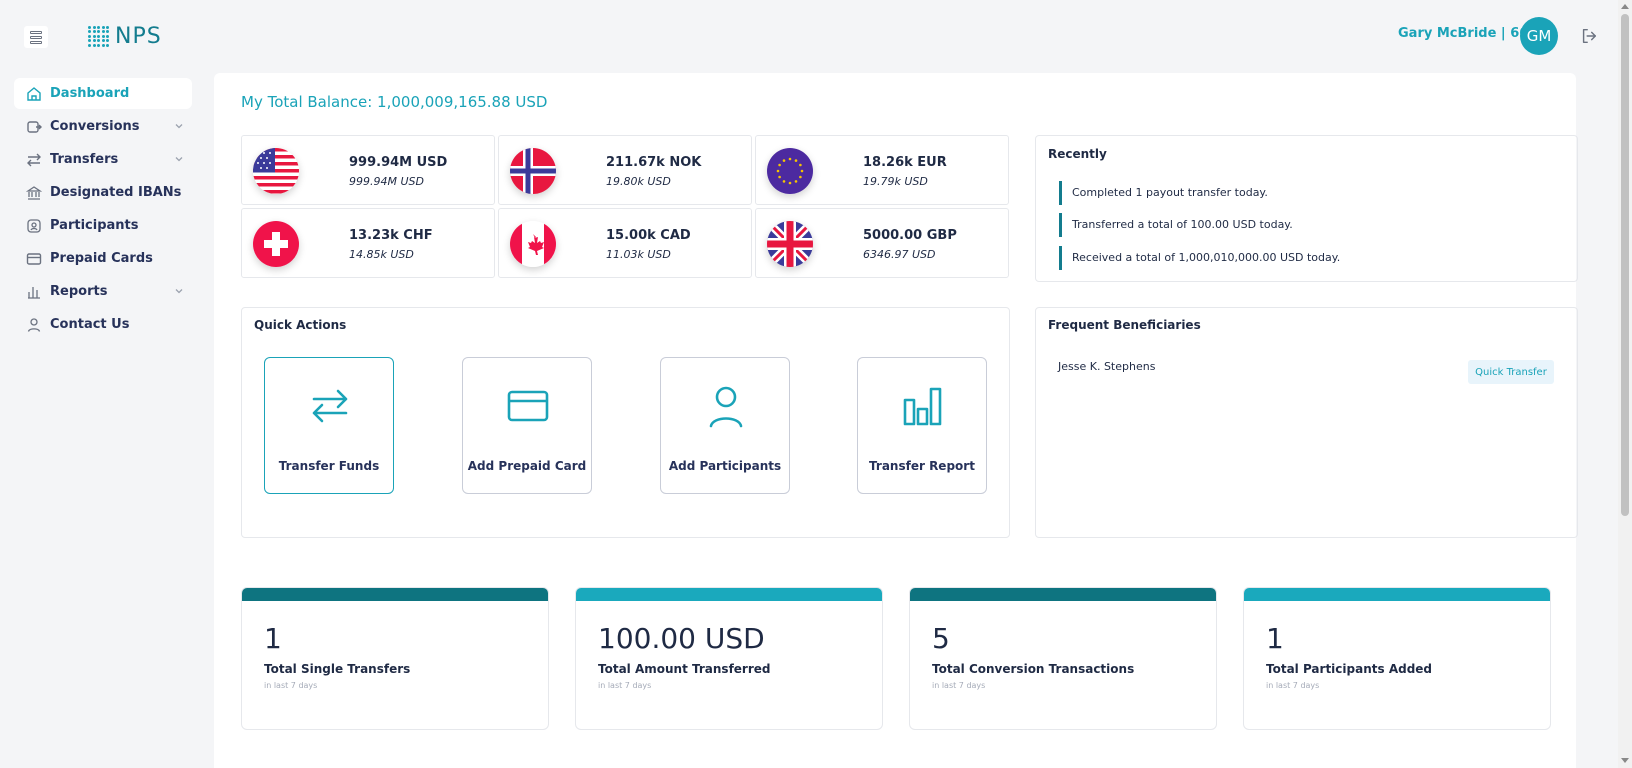 Image resolution: width=1632 pixels, height=768 pixels. Describe the element at coordinates (1349, 669) in the screenshot. I see `stat-label: Total Participants Added` at that location.